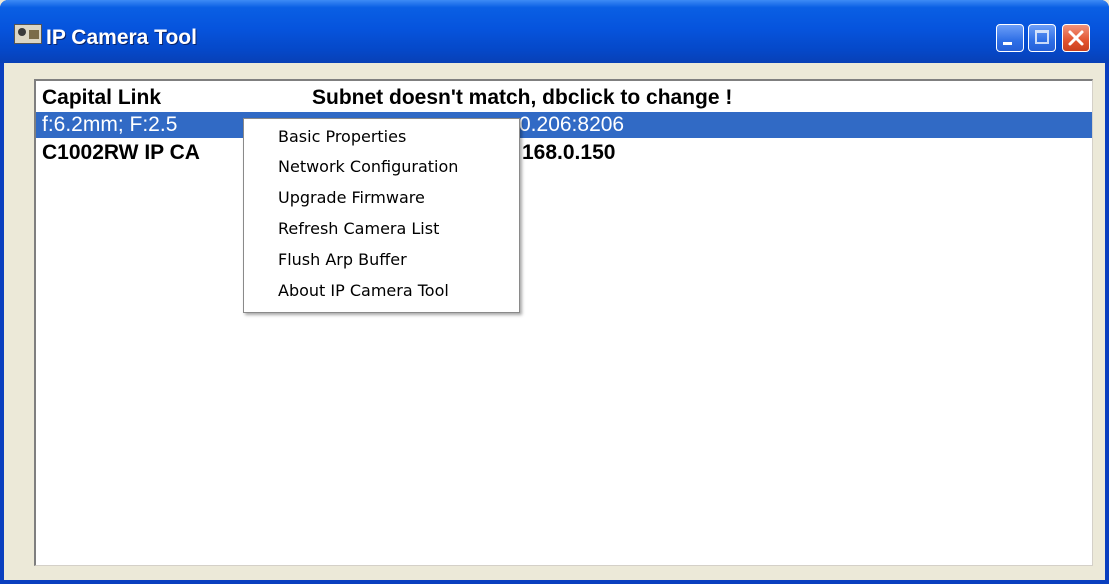  What do you see at coordinates (121, 152) in the screenshot?
I see `camera-name: C1002RW IP CA` at bounding box center [121, 152].